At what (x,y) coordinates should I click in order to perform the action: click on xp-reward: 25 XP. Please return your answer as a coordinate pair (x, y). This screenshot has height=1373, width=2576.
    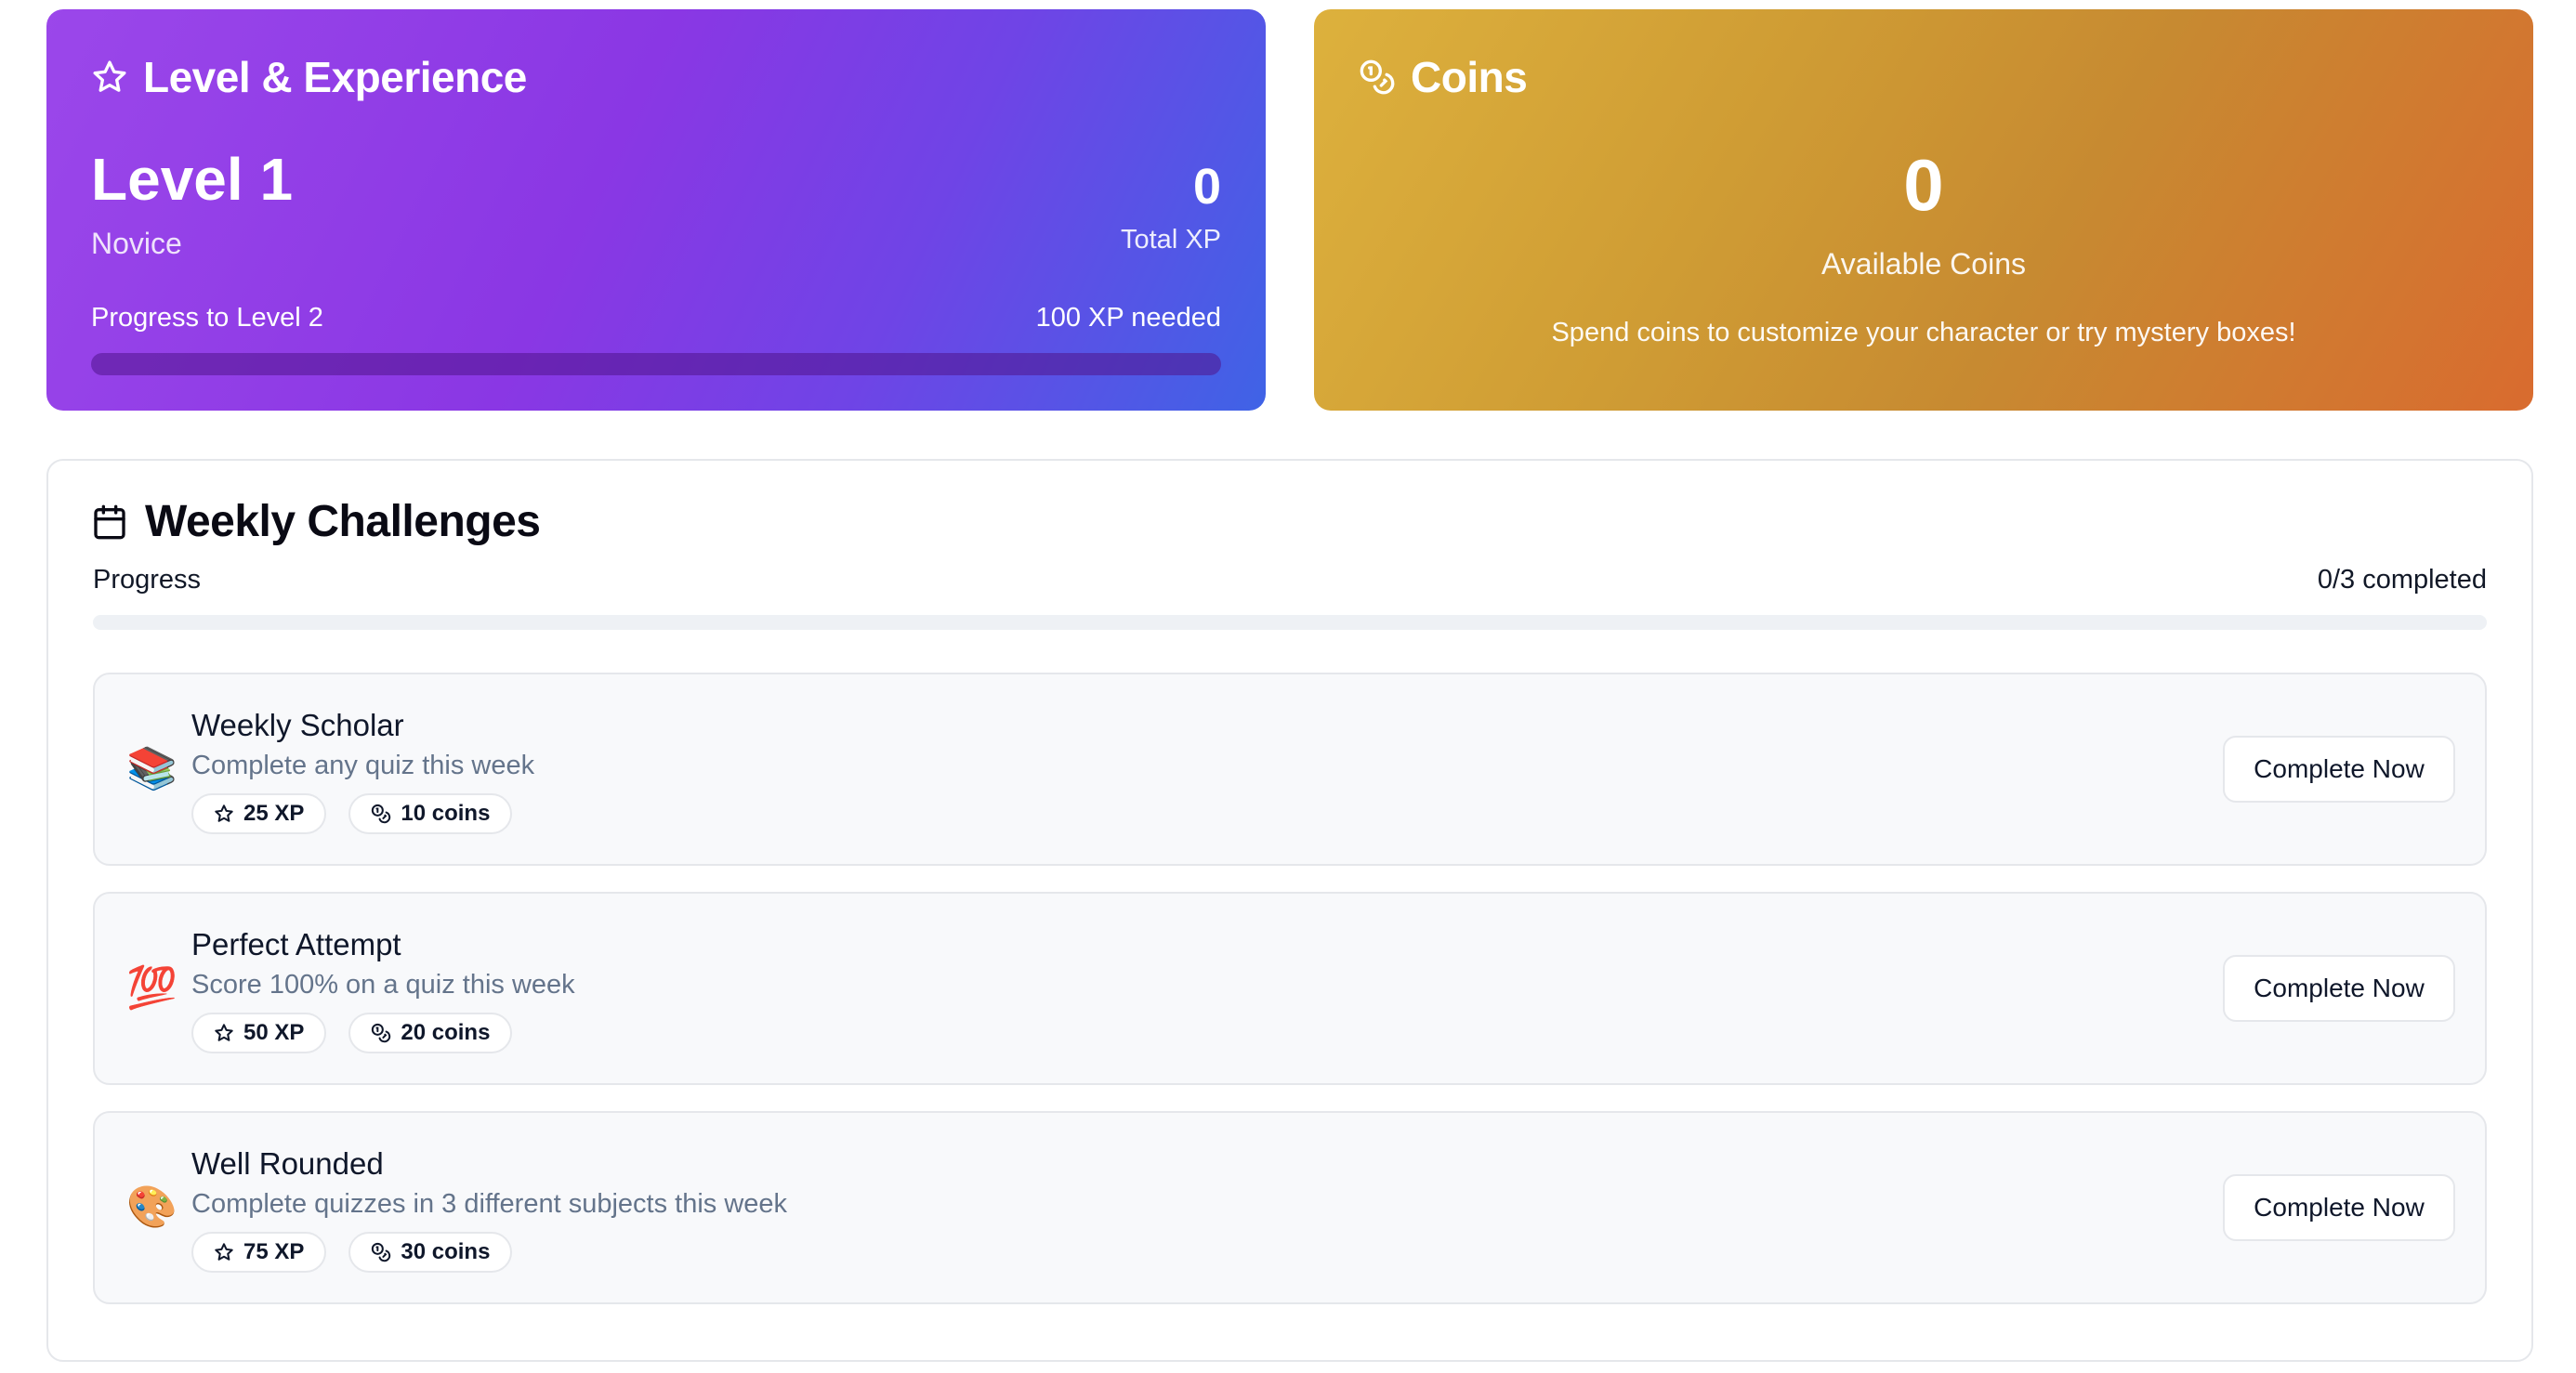
    Looking at the image, I should click on (274, 814).